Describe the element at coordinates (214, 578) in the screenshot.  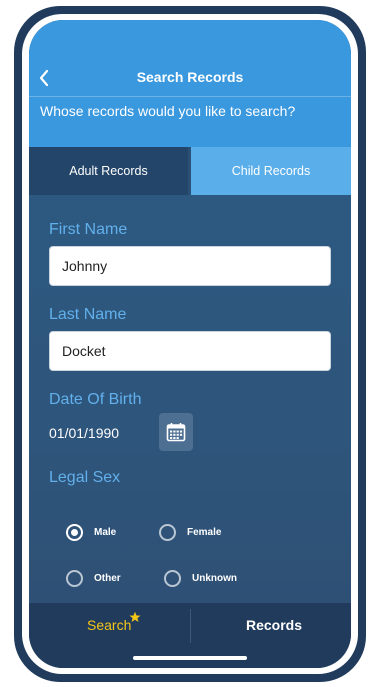
I see `radio-label: Unknown` at that location.